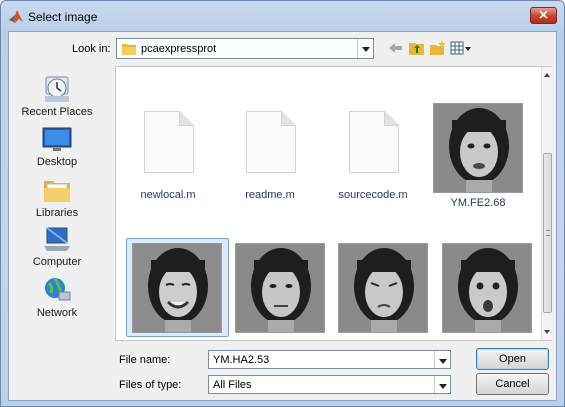 This screenshot has height=407, width=565. Describe the element at coordinates (365, 48) in the screenshot. I see `look-in-dropdown-button` at that location.